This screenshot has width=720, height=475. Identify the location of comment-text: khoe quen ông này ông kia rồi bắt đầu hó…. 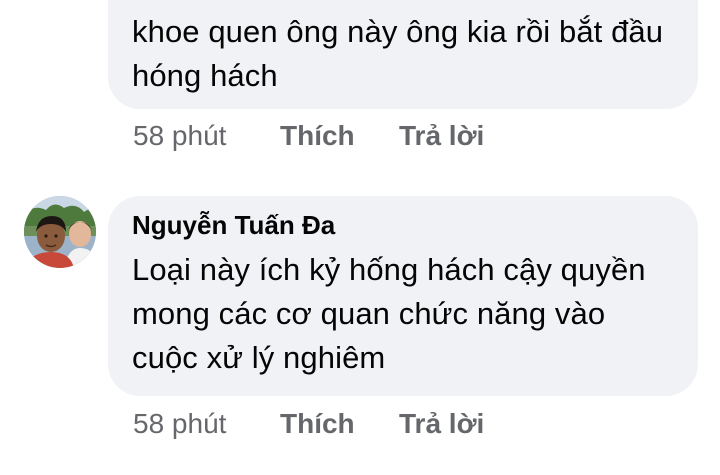
(398, 53).